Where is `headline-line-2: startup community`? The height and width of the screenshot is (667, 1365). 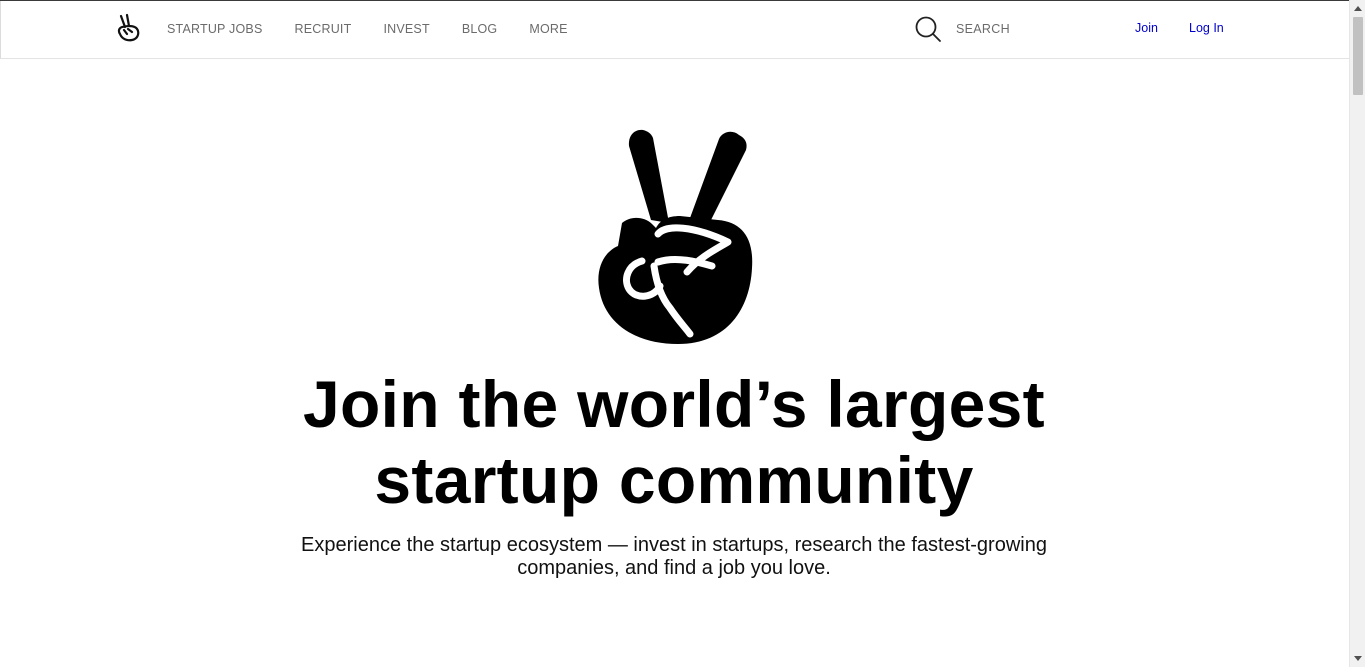 headline-line-2: startup community is located at coordinates (674, 480).